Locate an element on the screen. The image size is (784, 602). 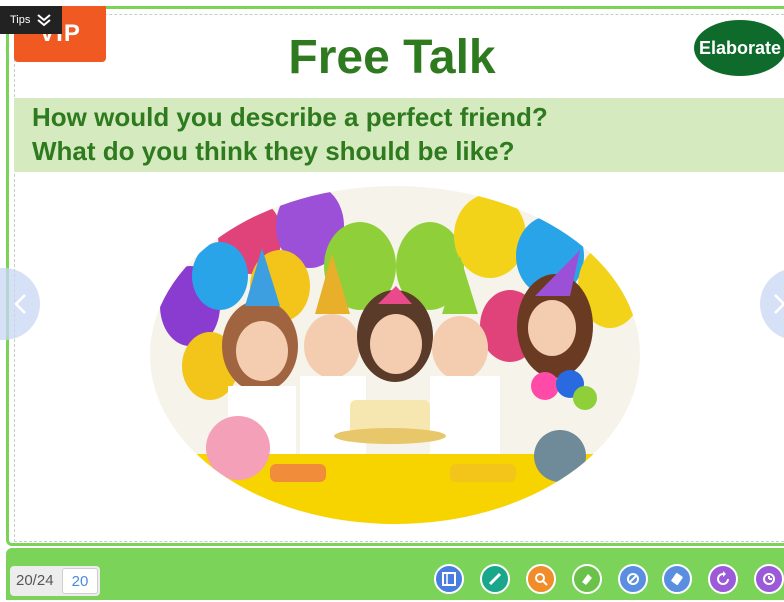
chevron-left-icon is located at coordinates (20, 304).